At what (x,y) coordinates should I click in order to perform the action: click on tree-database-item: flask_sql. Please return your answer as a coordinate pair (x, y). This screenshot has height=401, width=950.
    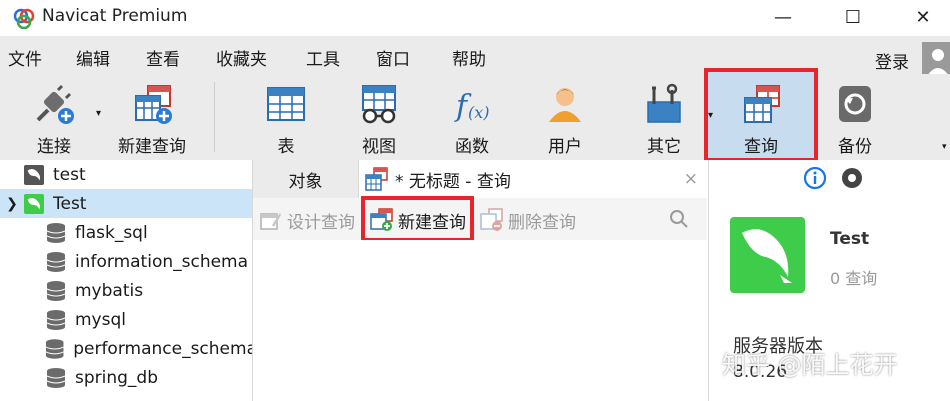
    Looking at the image, I should click on (126, 232).